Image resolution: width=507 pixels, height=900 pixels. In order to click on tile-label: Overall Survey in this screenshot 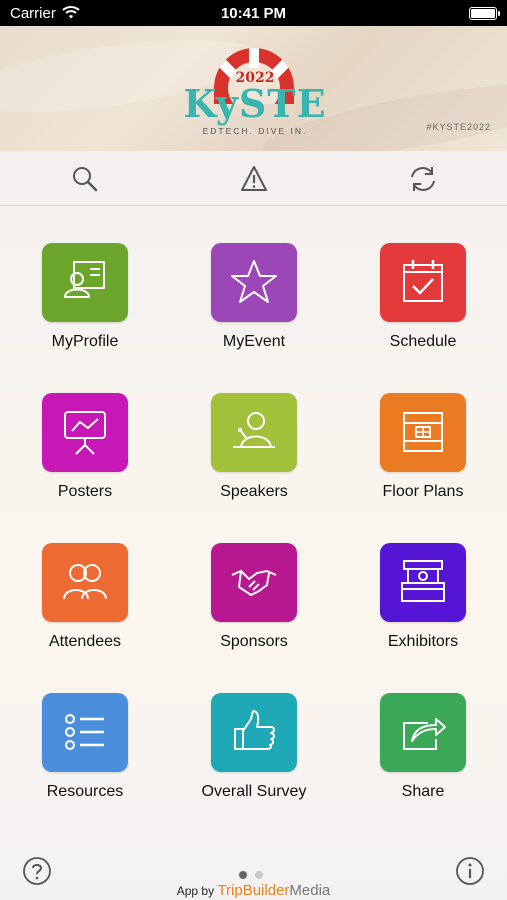, I will do `click(254, 791)`.